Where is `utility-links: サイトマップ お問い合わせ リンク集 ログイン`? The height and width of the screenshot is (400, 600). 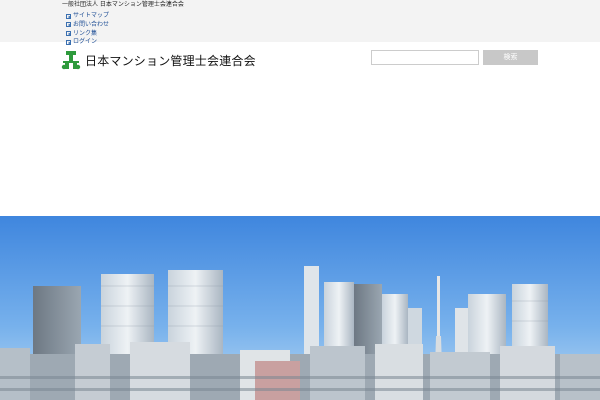 utility-links: サイトマップ お問い合わせ リンク集 ログイン is located at coordinates (87, 29).